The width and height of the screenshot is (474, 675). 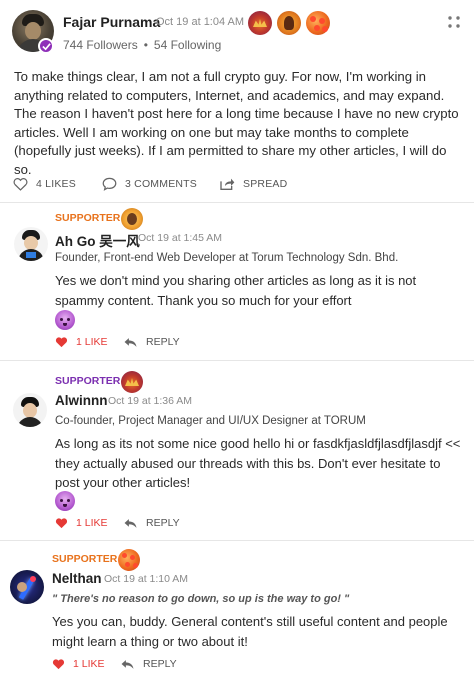 What do you see at coordinates (46, 46) in the screenshot?
I see `author-verified-badge-icon` at bounding box center [46, 46].